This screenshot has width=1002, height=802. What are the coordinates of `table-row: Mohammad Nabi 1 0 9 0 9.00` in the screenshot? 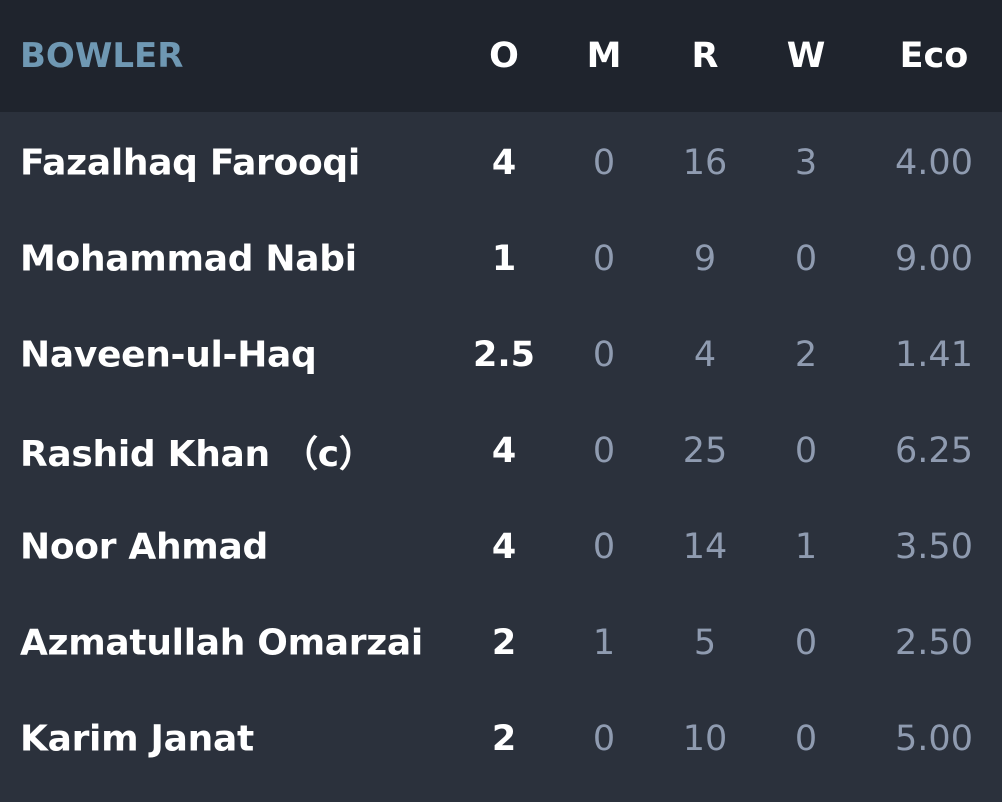 It's located at (501, 259).